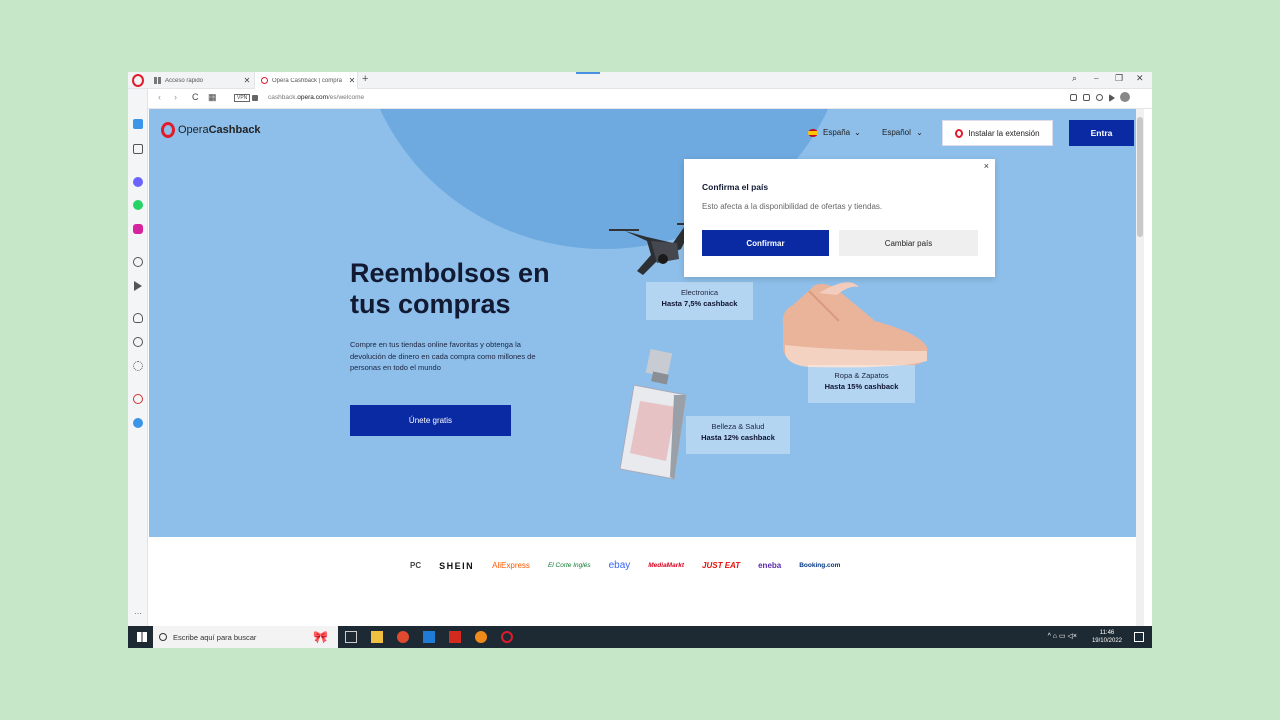 This screenshot has width=1280, height=720. What do you see at coordinates (511, 565) in the screenshot?
I see `partner-aliexpress-logo: AliExpress` at bounding box center [511, 565].